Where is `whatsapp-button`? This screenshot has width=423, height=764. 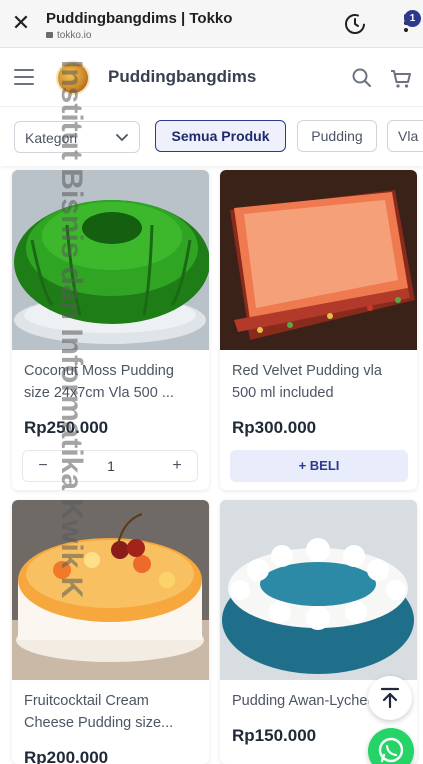
whatsapp-button is located at coordinates (391, 746).